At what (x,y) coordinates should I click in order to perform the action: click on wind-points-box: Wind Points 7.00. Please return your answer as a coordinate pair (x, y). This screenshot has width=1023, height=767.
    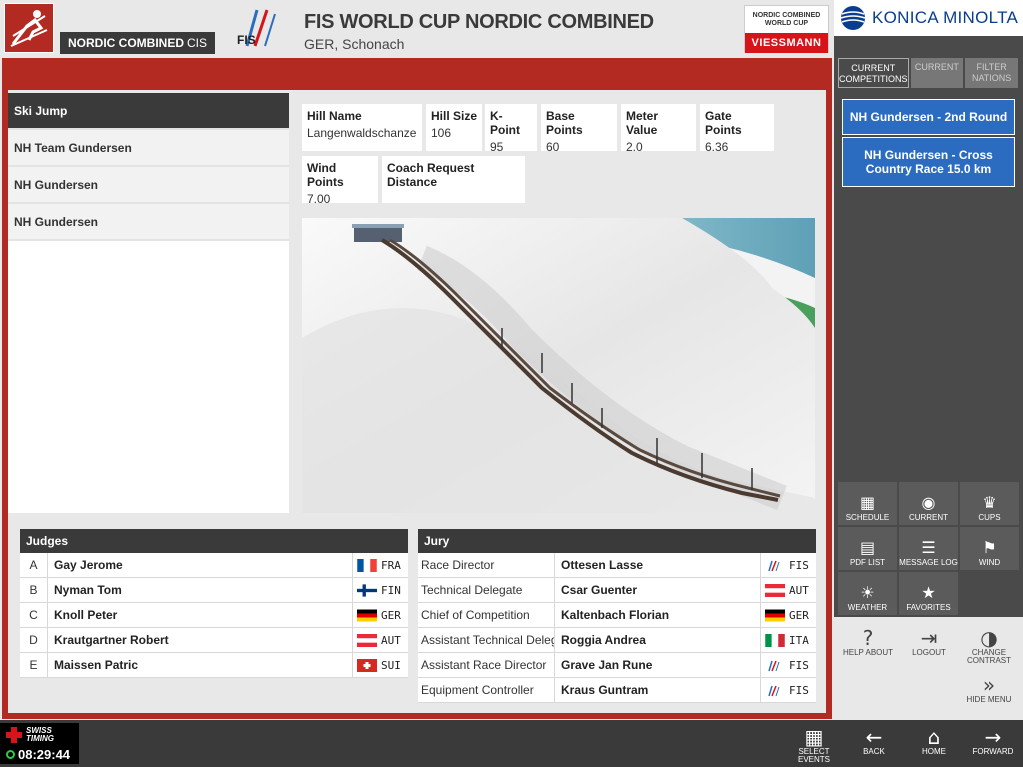
    Looking at the image, I should click on (340, 181).